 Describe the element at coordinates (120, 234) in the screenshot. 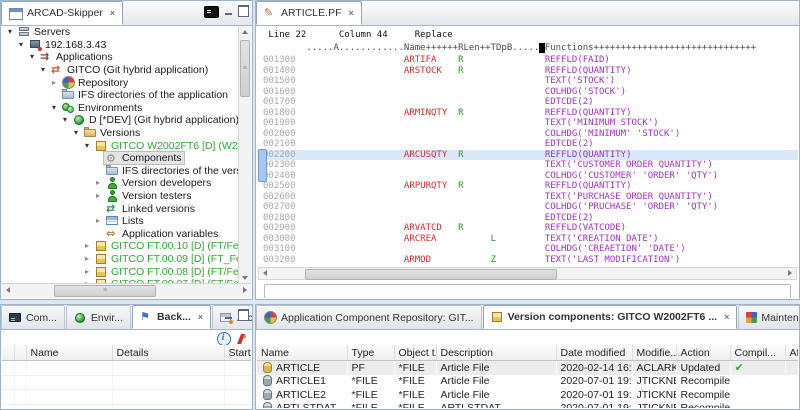

I see `tree-item-application-variables: Application variables` at that location.